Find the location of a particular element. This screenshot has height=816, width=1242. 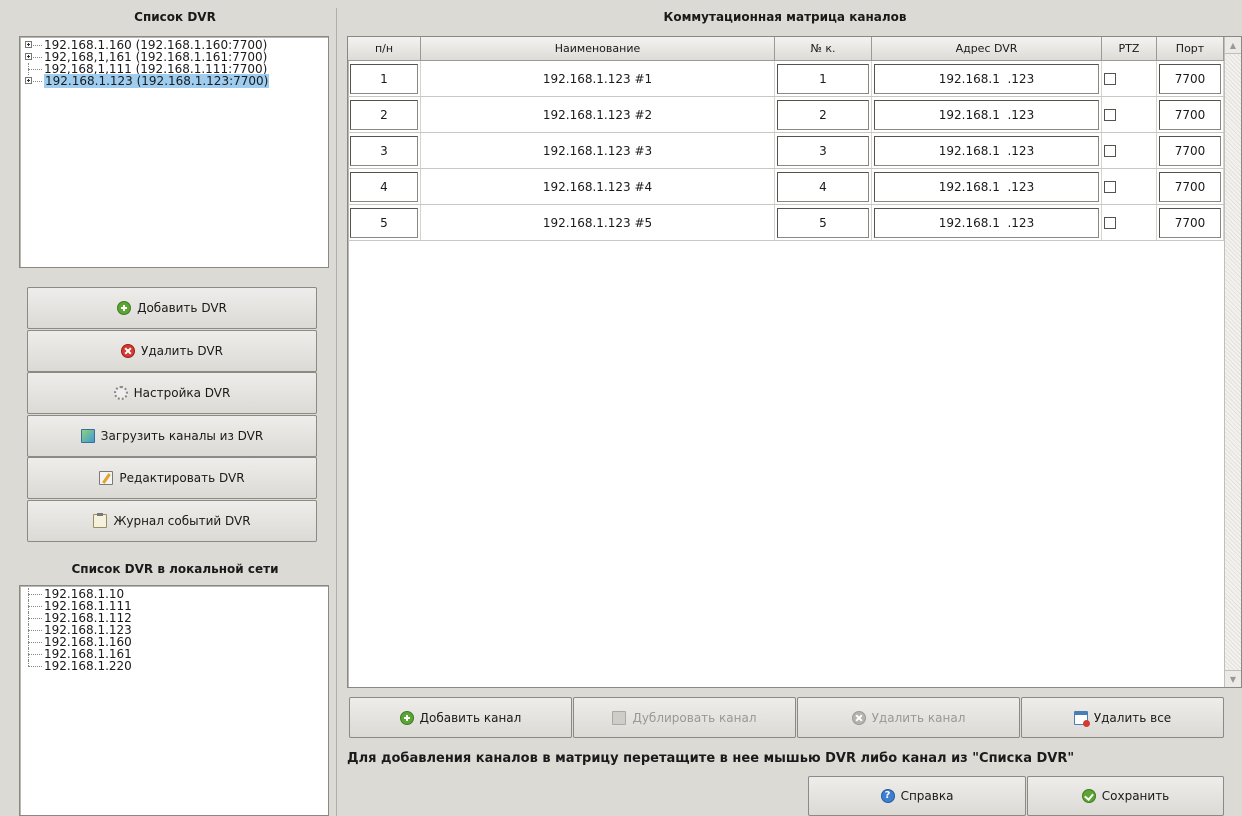

cell-channel: 3 is located at coordinates (823, 150).